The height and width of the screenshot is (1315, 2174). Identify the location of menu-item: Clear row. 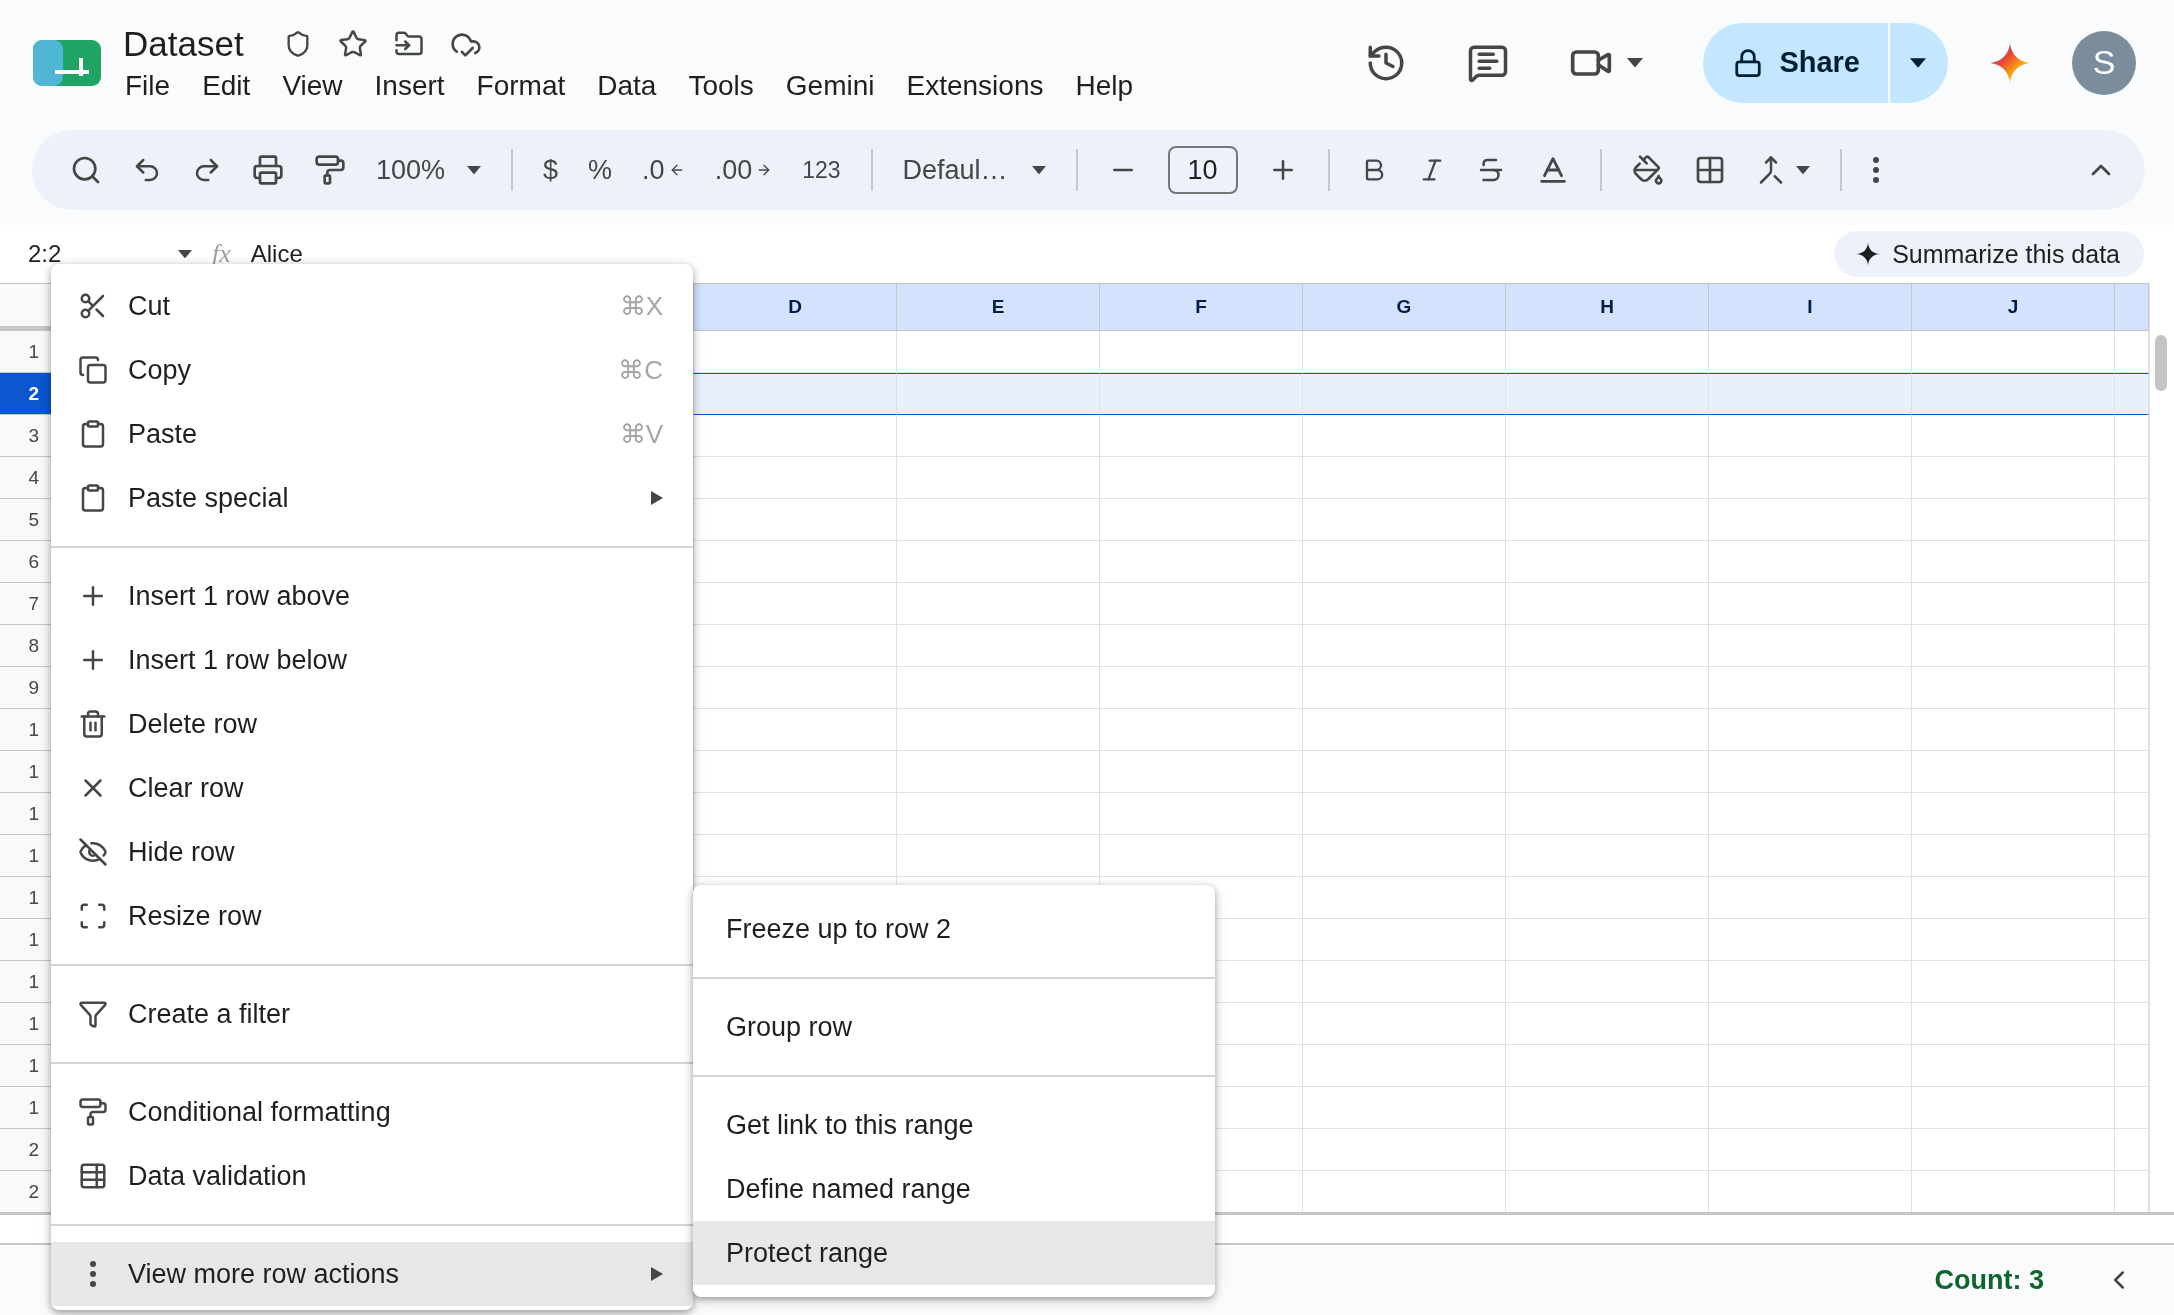
(372, 788).